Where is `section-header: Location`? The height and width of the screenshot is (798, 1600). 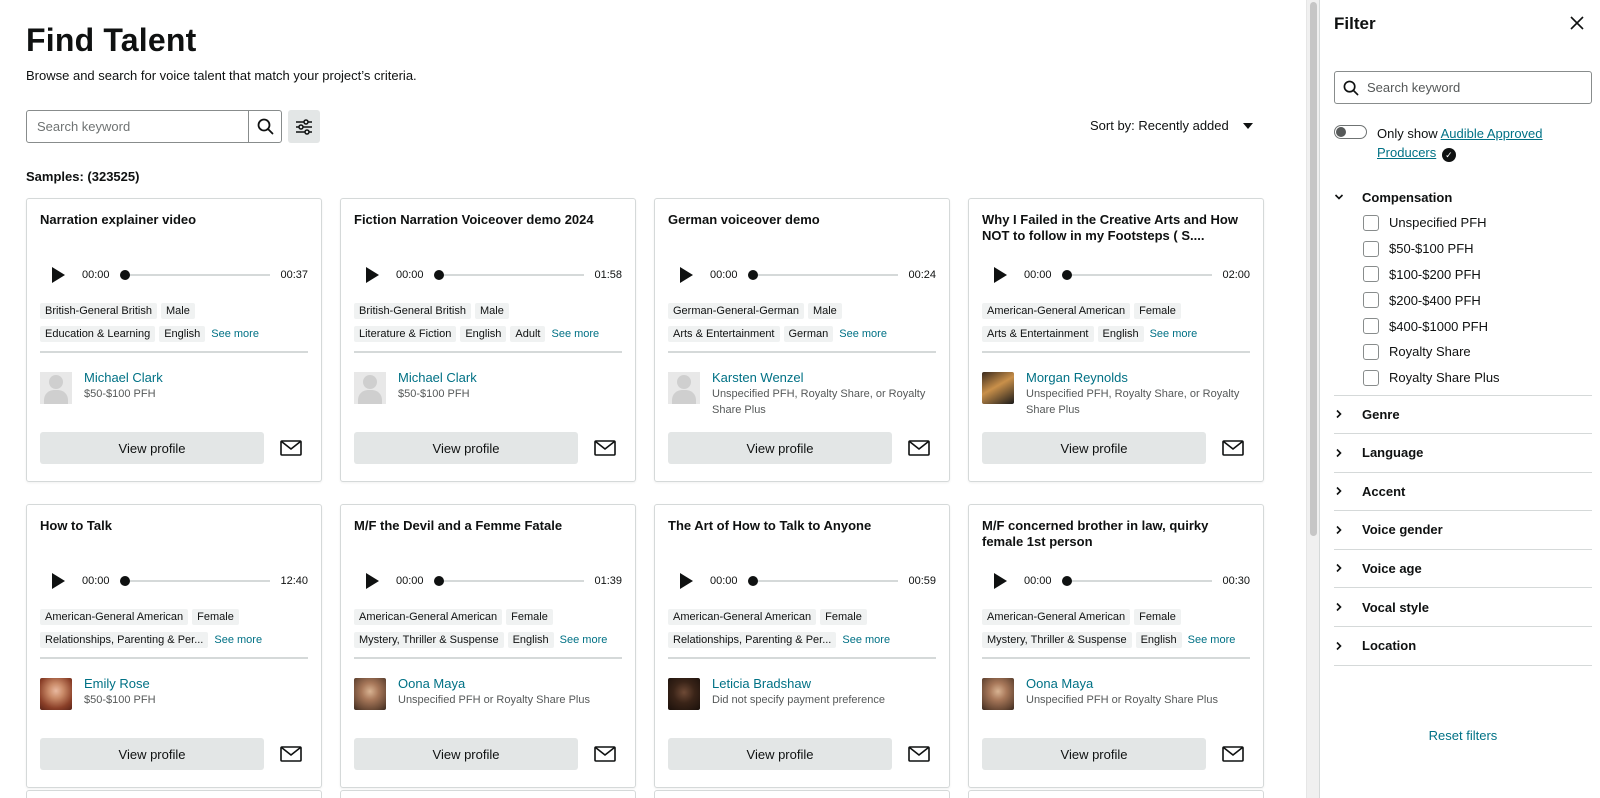 section-header: Location is located at coordinates (1463, 646).